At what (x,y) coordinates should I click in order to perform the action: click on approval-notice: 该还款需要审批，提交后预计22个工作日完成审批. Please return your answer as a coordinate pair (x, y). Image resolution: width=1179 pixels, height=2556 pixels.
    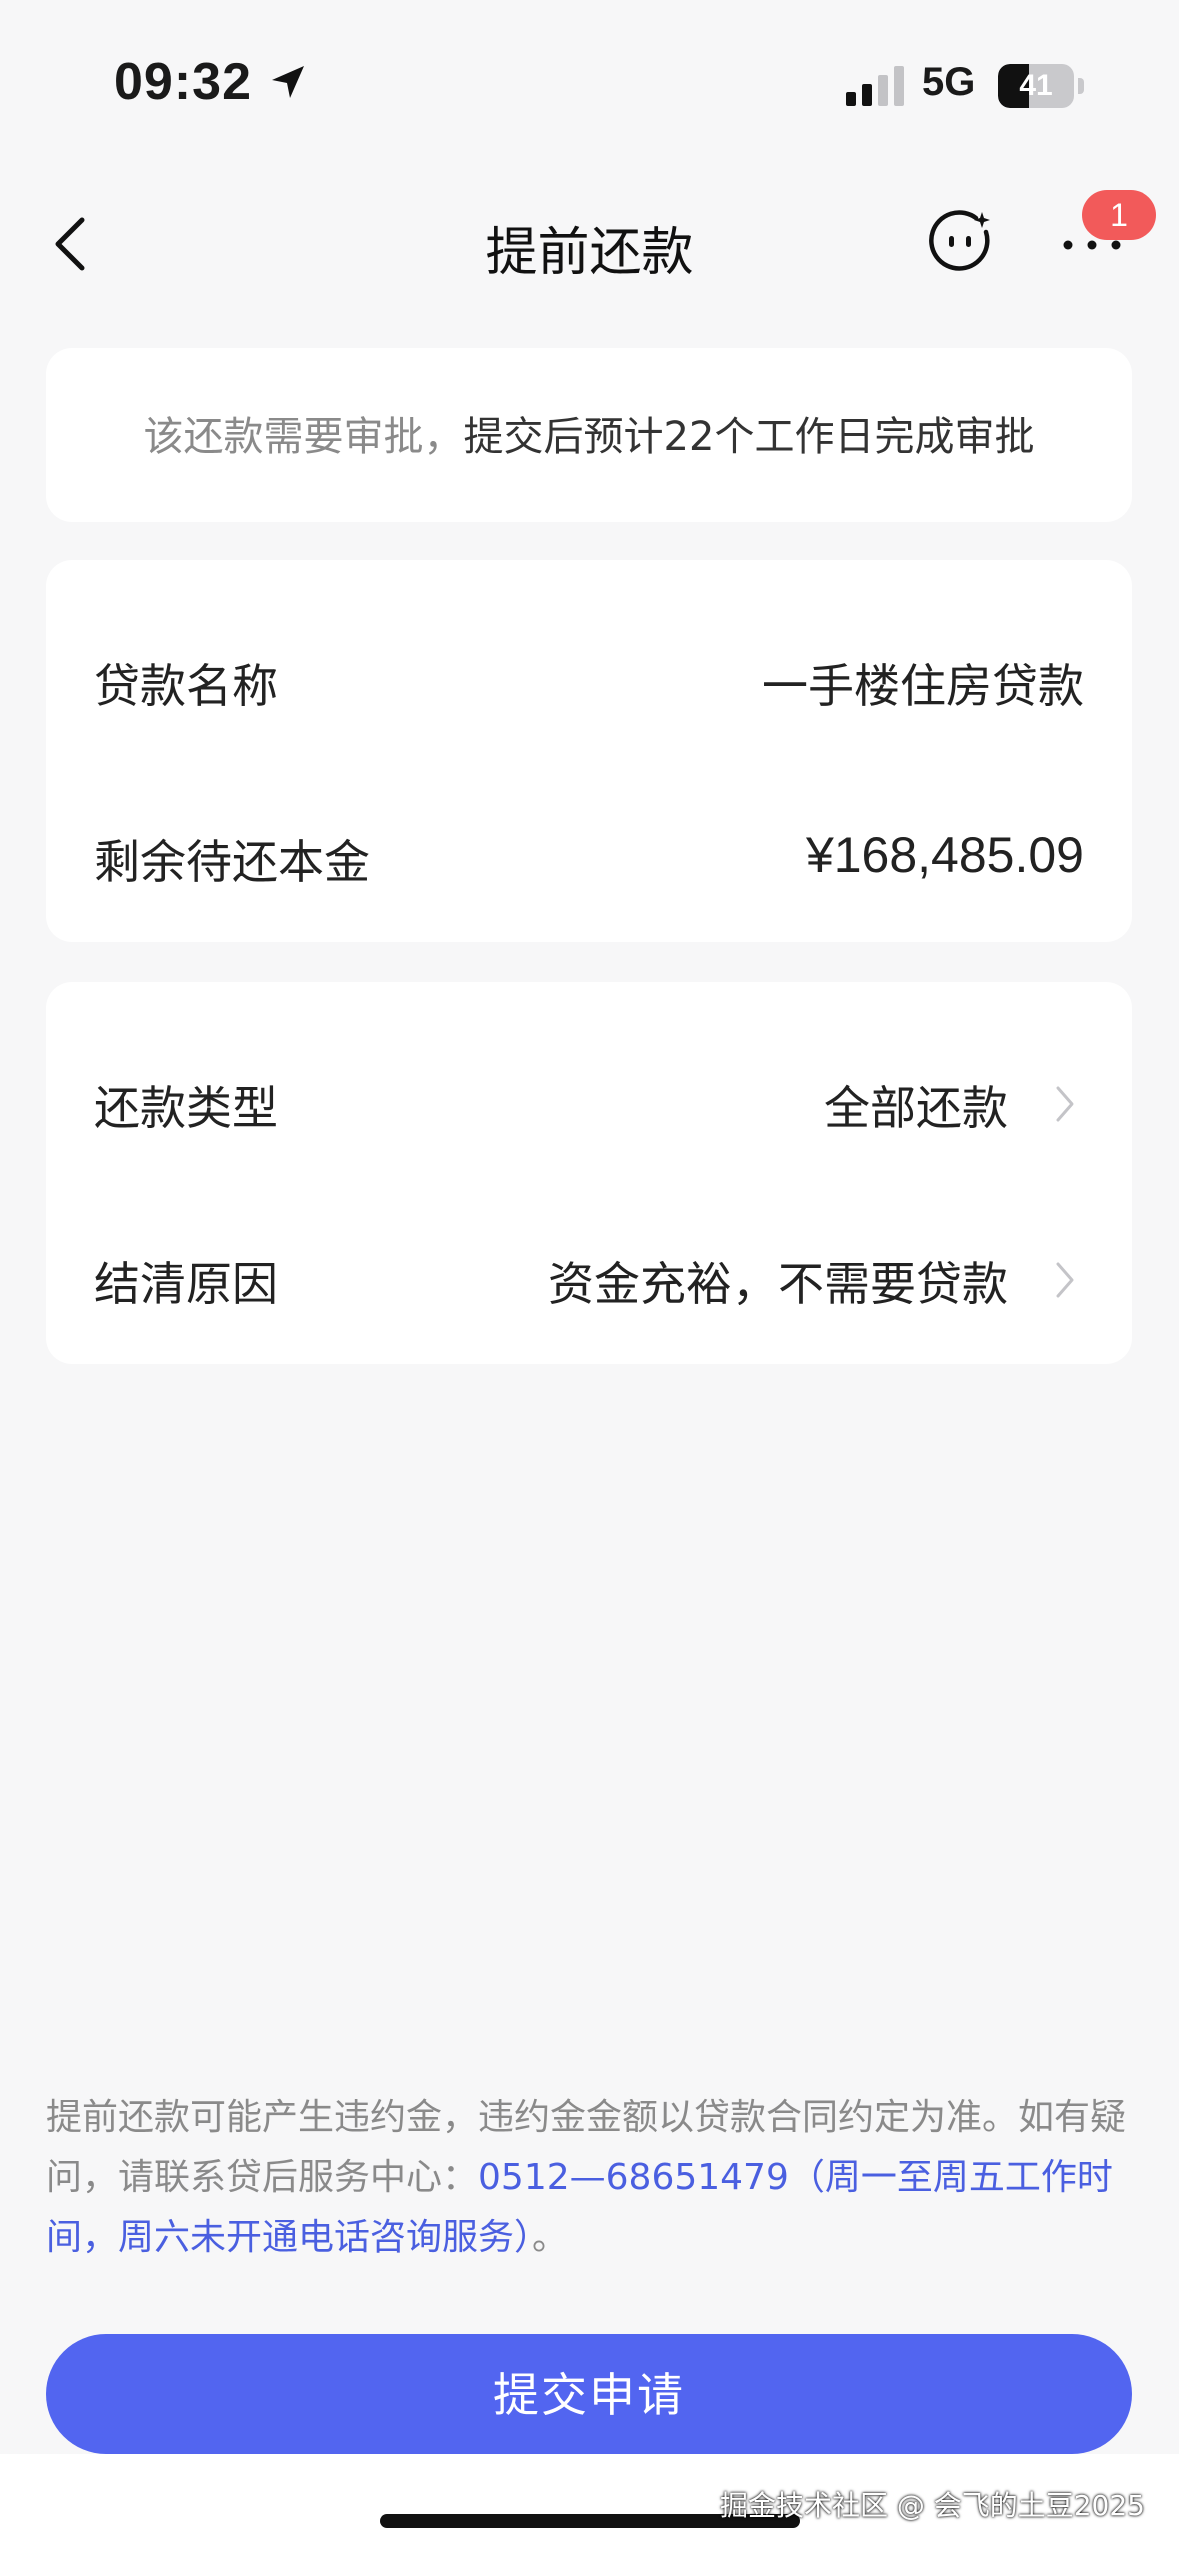
    Looking at the image, I should click on (589, 433).